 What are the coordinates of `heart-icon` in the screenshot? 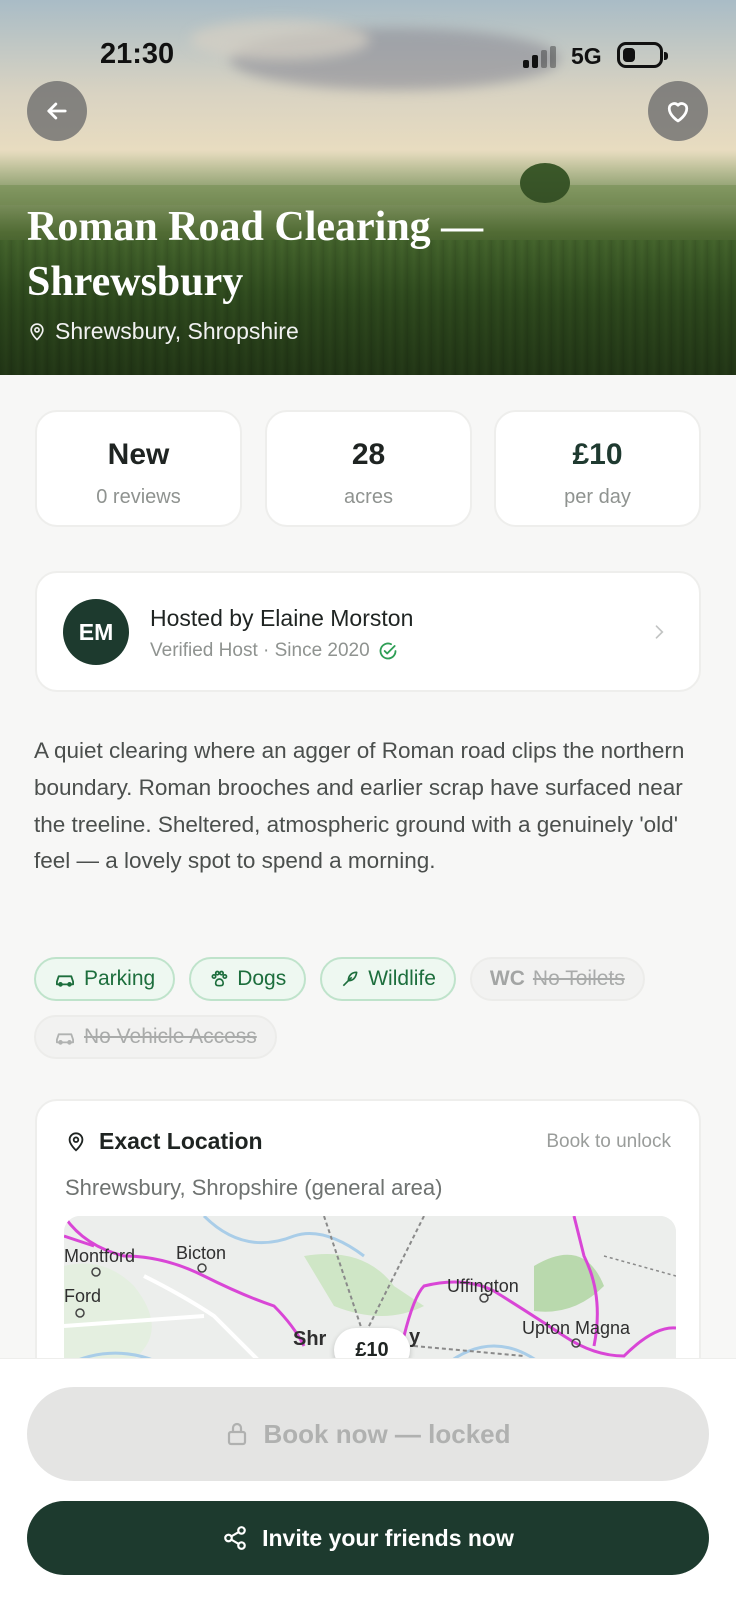 It's located at (678, 112).